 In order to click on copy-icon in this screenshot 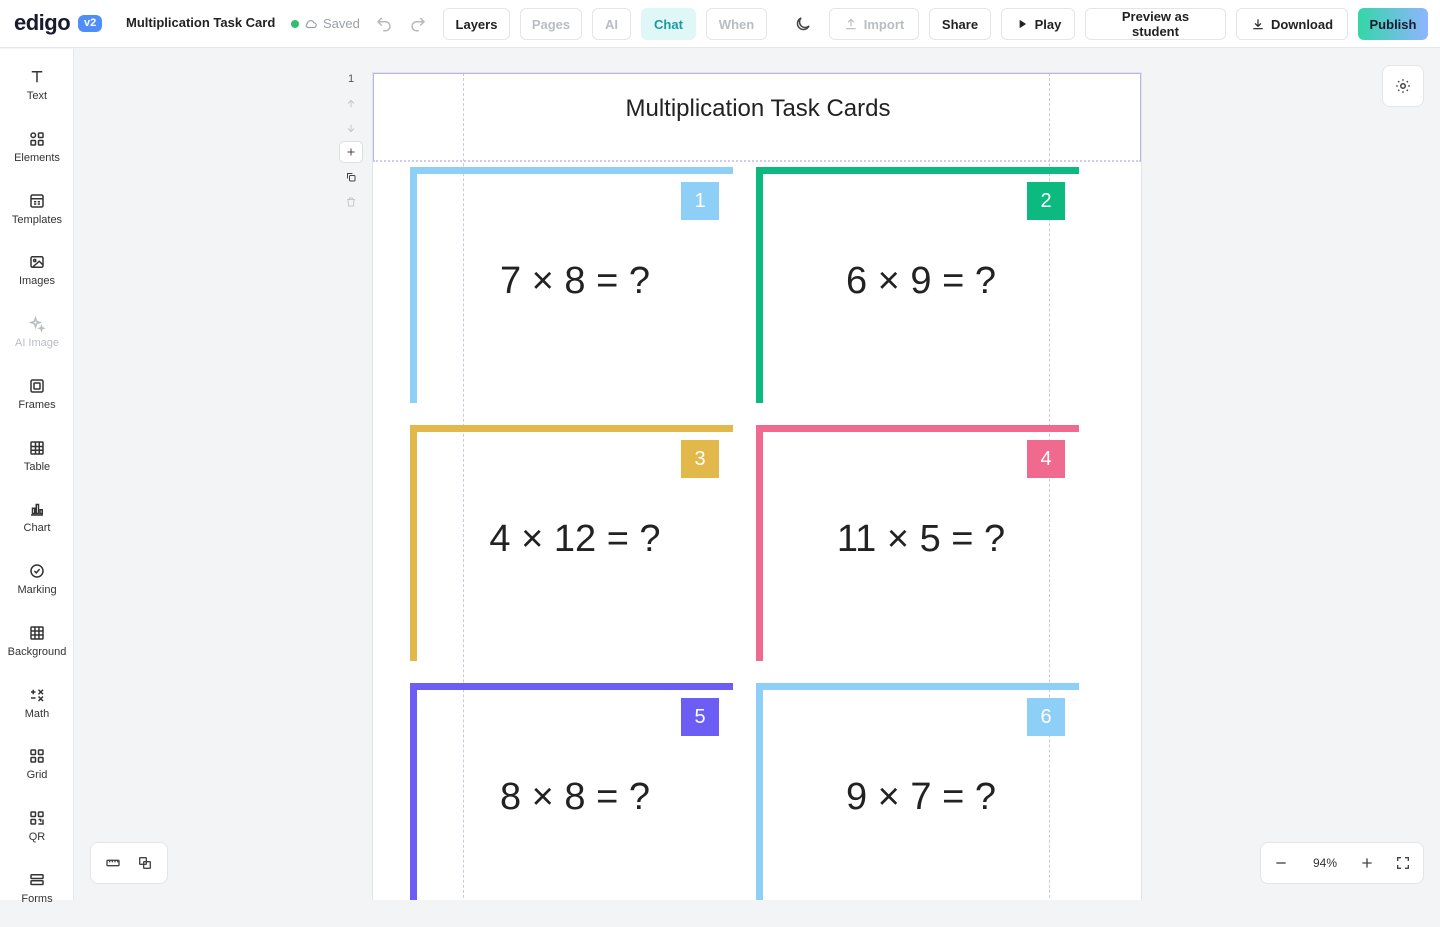, I will do `click(351, 177)`.